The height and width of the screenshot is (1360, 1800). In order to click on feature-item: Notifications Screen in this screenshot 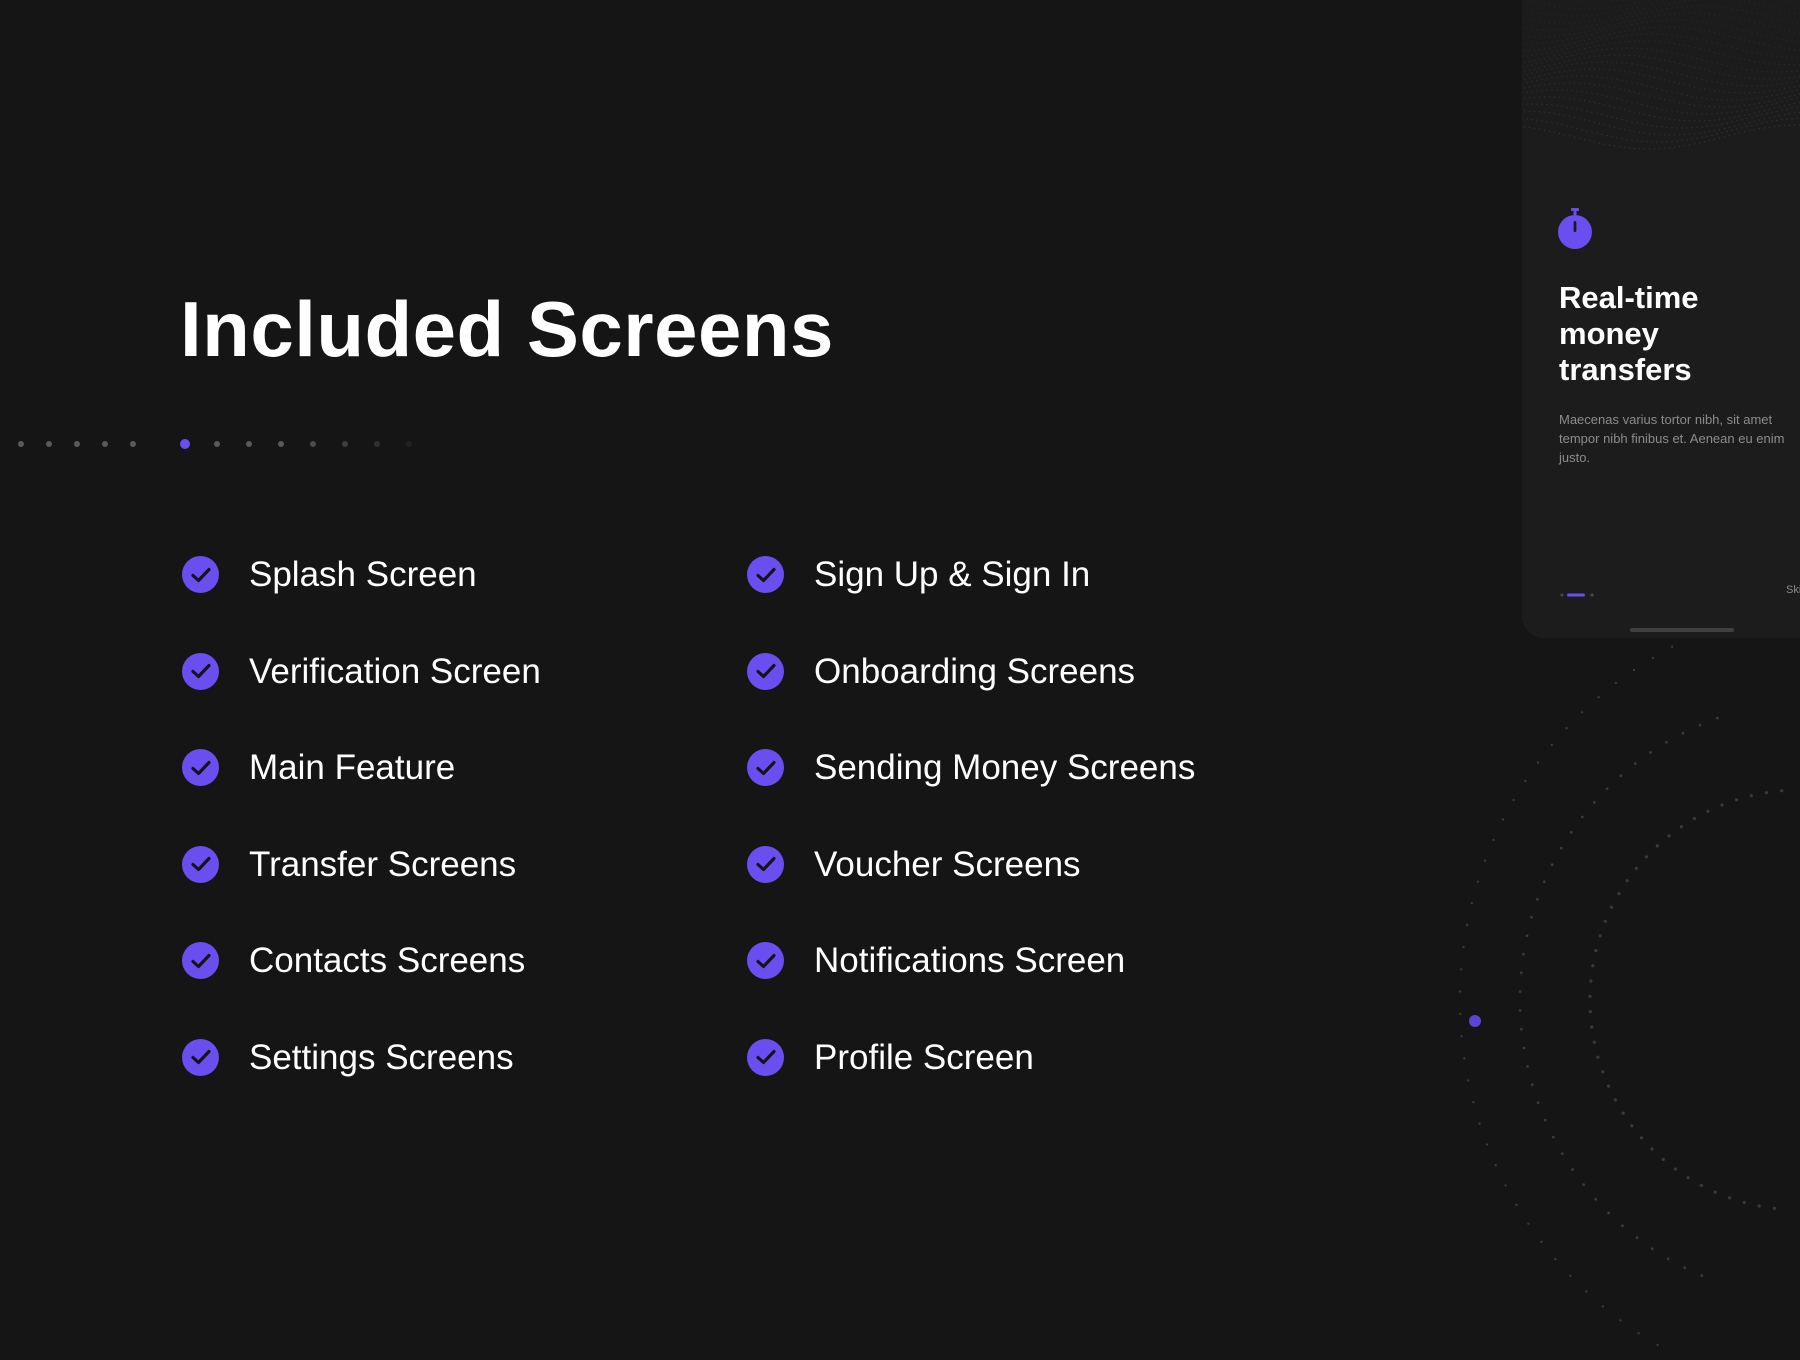, I will do `click(971, 981)`.